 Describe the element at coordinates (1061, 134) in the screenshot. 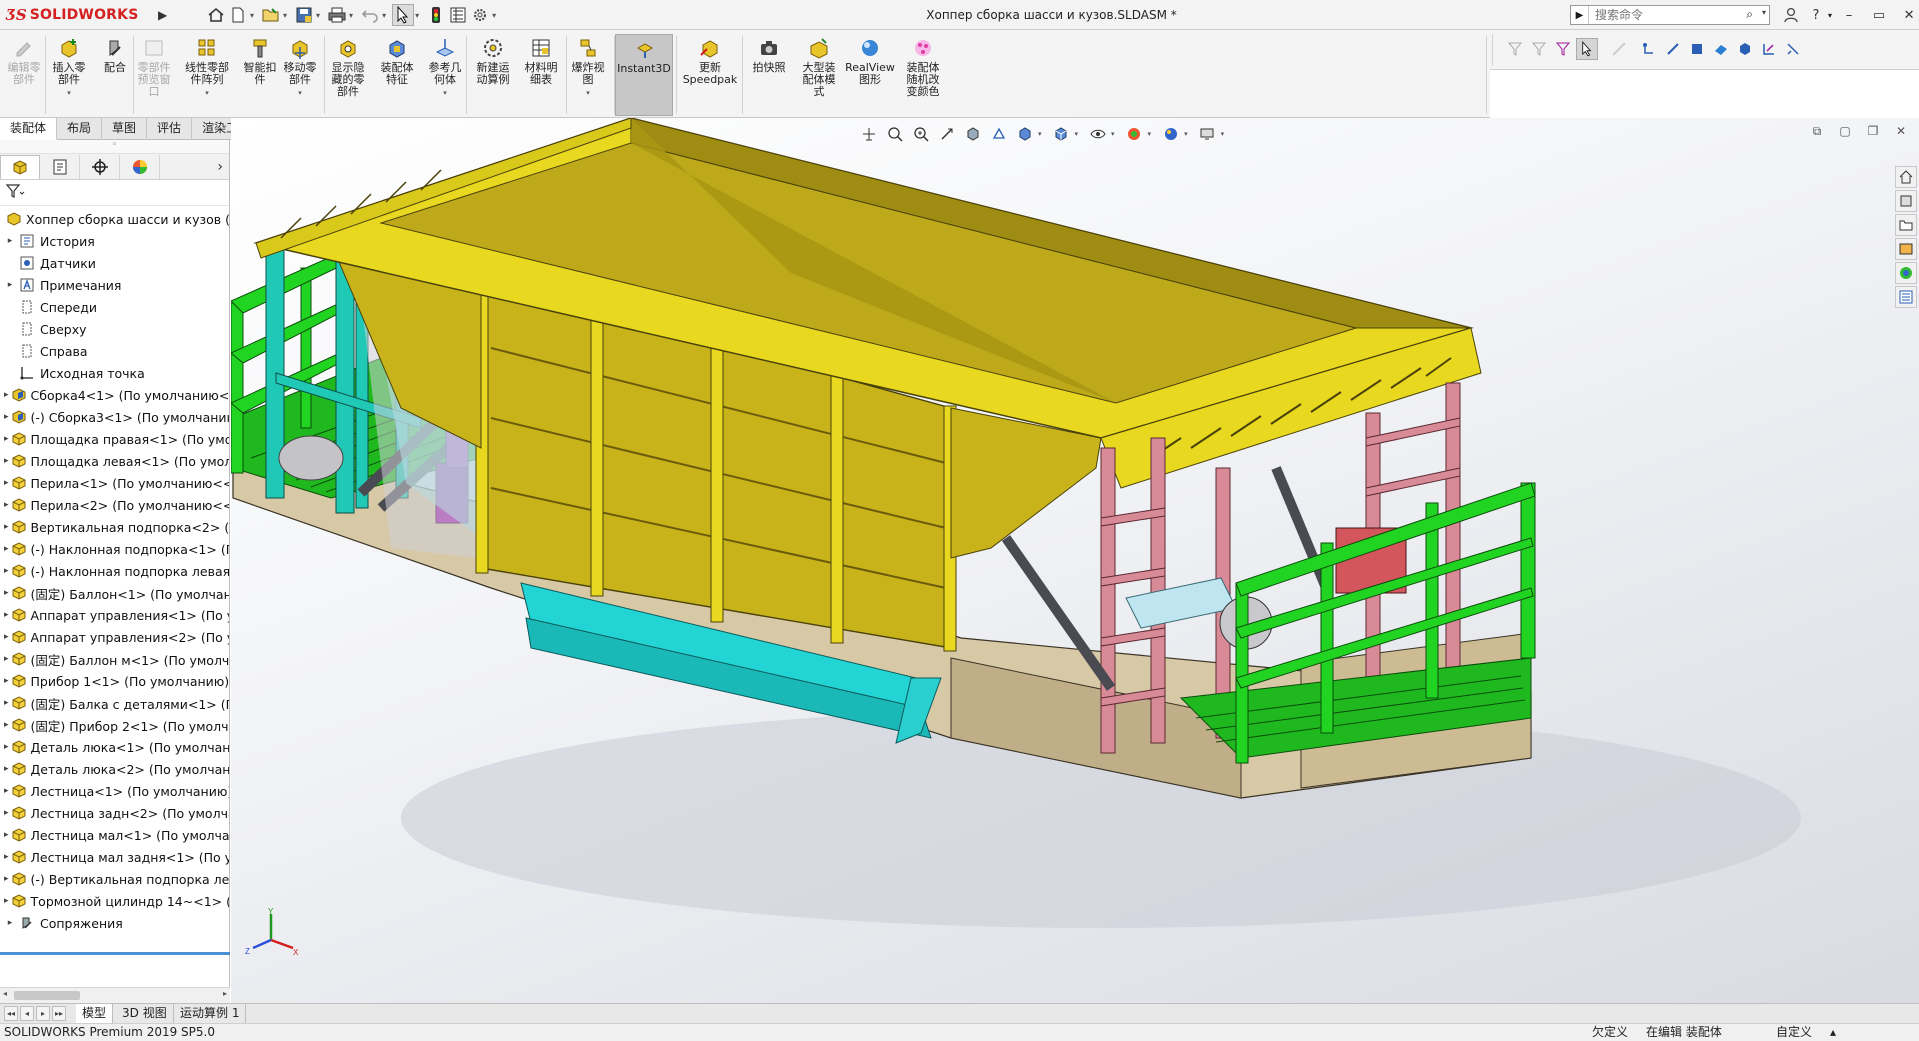

I see `display-style-icon` at that location.